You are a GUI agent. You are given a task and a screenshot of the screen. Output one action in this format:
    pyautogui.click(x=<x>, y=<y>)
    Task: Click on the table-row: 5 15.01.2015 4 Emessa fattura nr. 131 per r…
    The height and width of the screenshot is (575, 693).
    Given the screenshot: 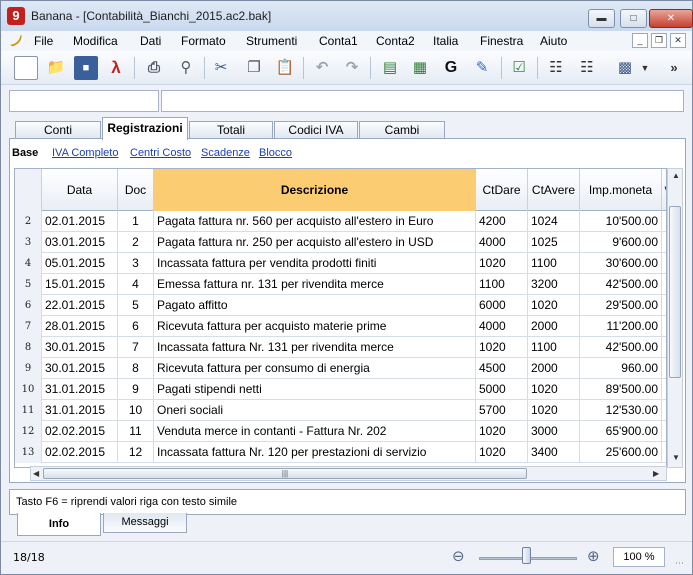 What is the action you would take?
    pyautogui.click(x=340, y=284)
    